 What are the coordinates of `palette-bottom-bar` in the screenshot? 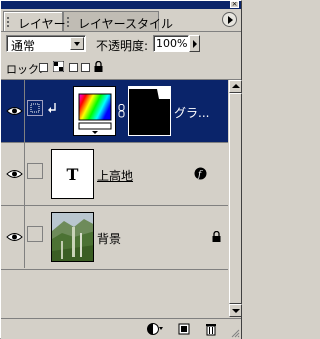 It's located at (121, 328).